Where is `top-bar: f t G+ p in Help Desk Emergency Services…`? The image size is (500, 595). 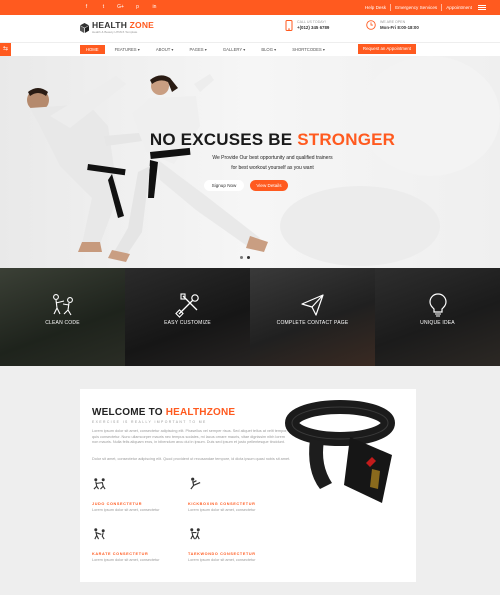
top-bar: f t G+ p in Help Desk Emergency Services… is located at coordinates (250, 7).